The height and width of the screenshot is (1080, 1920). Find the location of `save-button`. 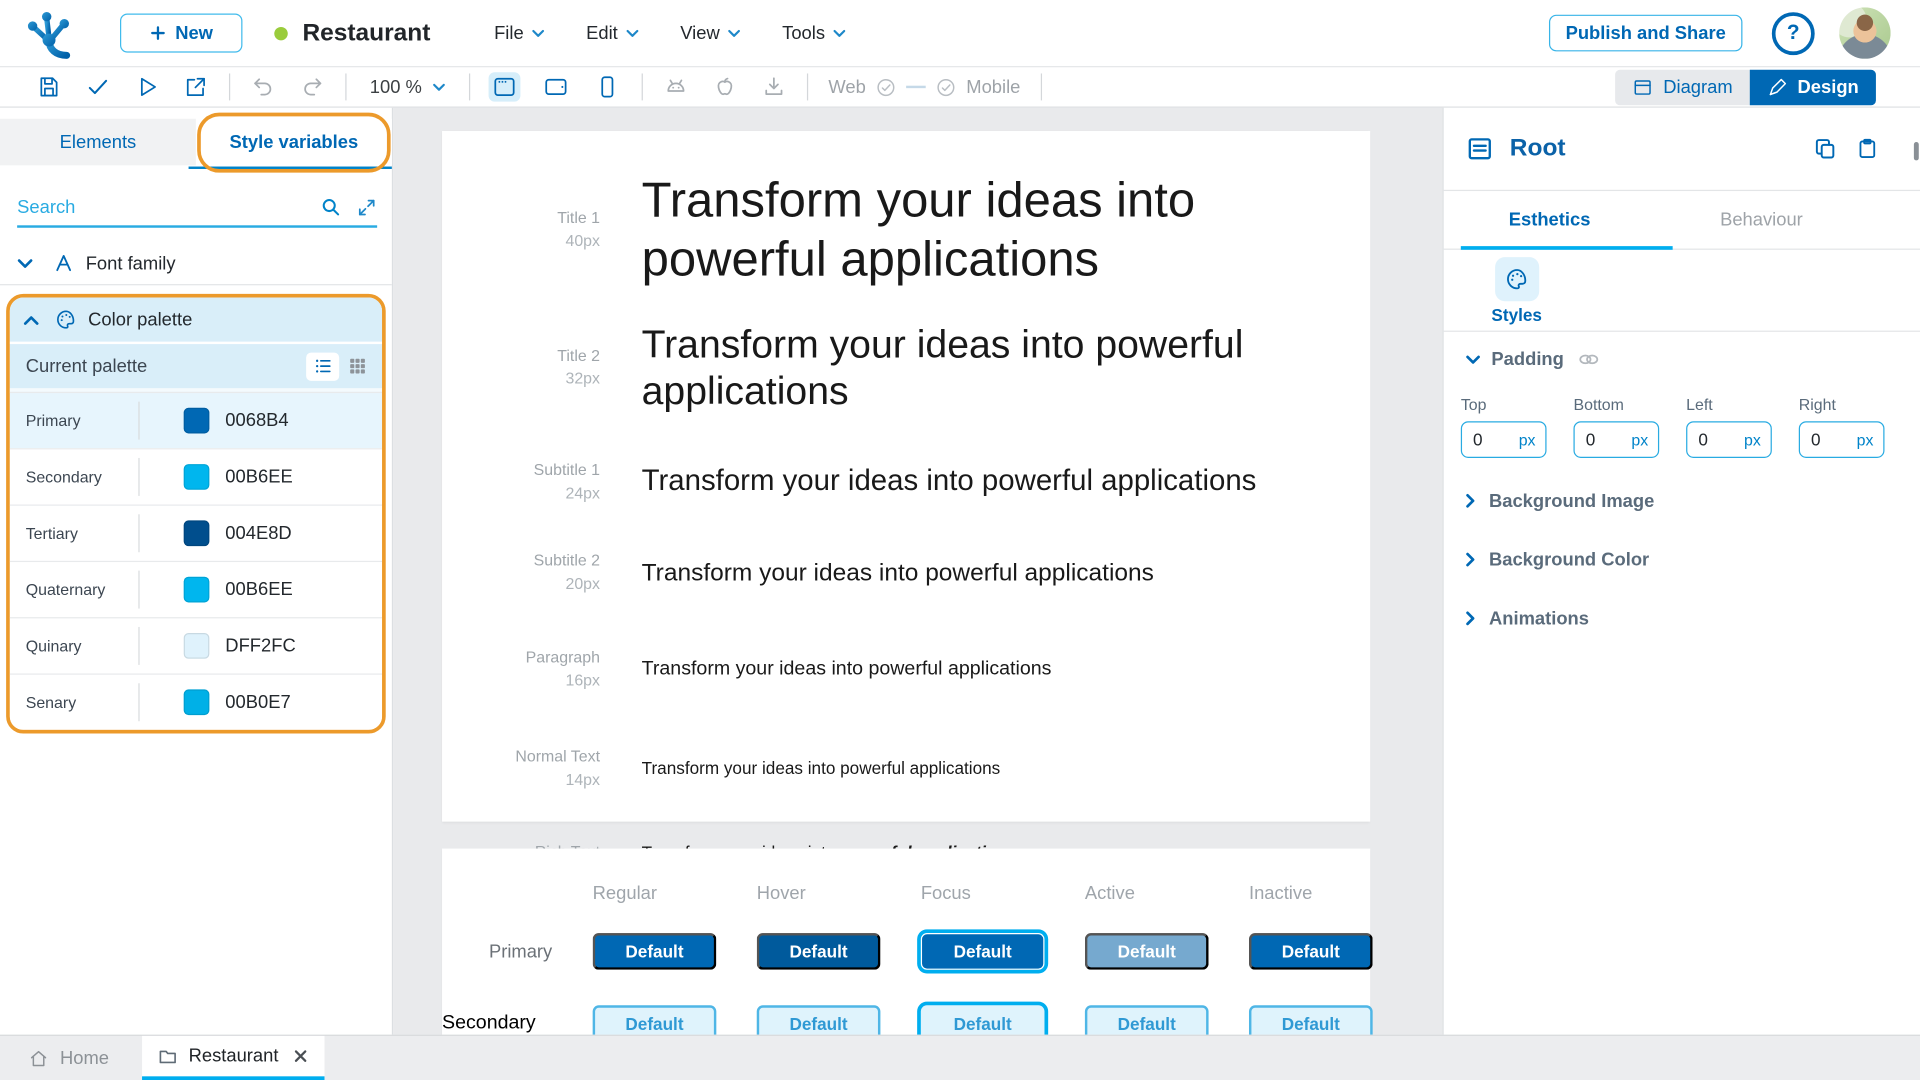

save-button is located at coordinates (48, 87).